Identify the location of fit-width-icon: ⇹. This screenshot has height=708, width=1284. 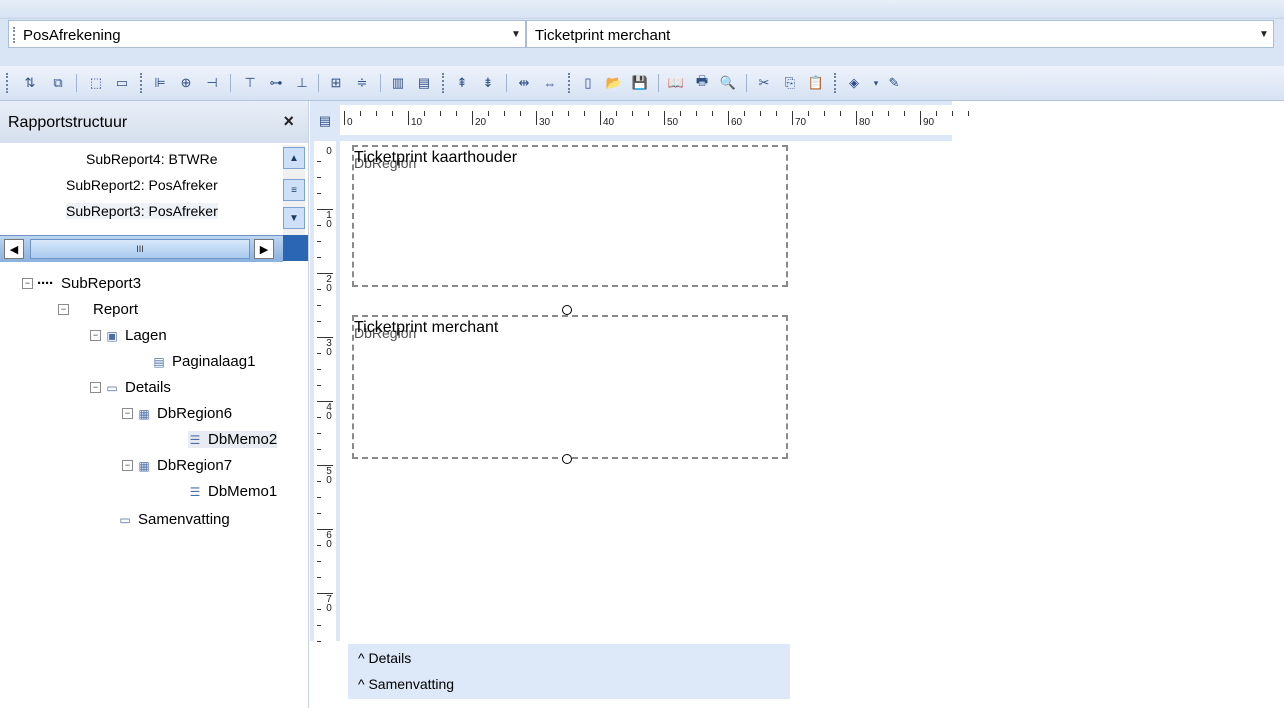
(524, 83).